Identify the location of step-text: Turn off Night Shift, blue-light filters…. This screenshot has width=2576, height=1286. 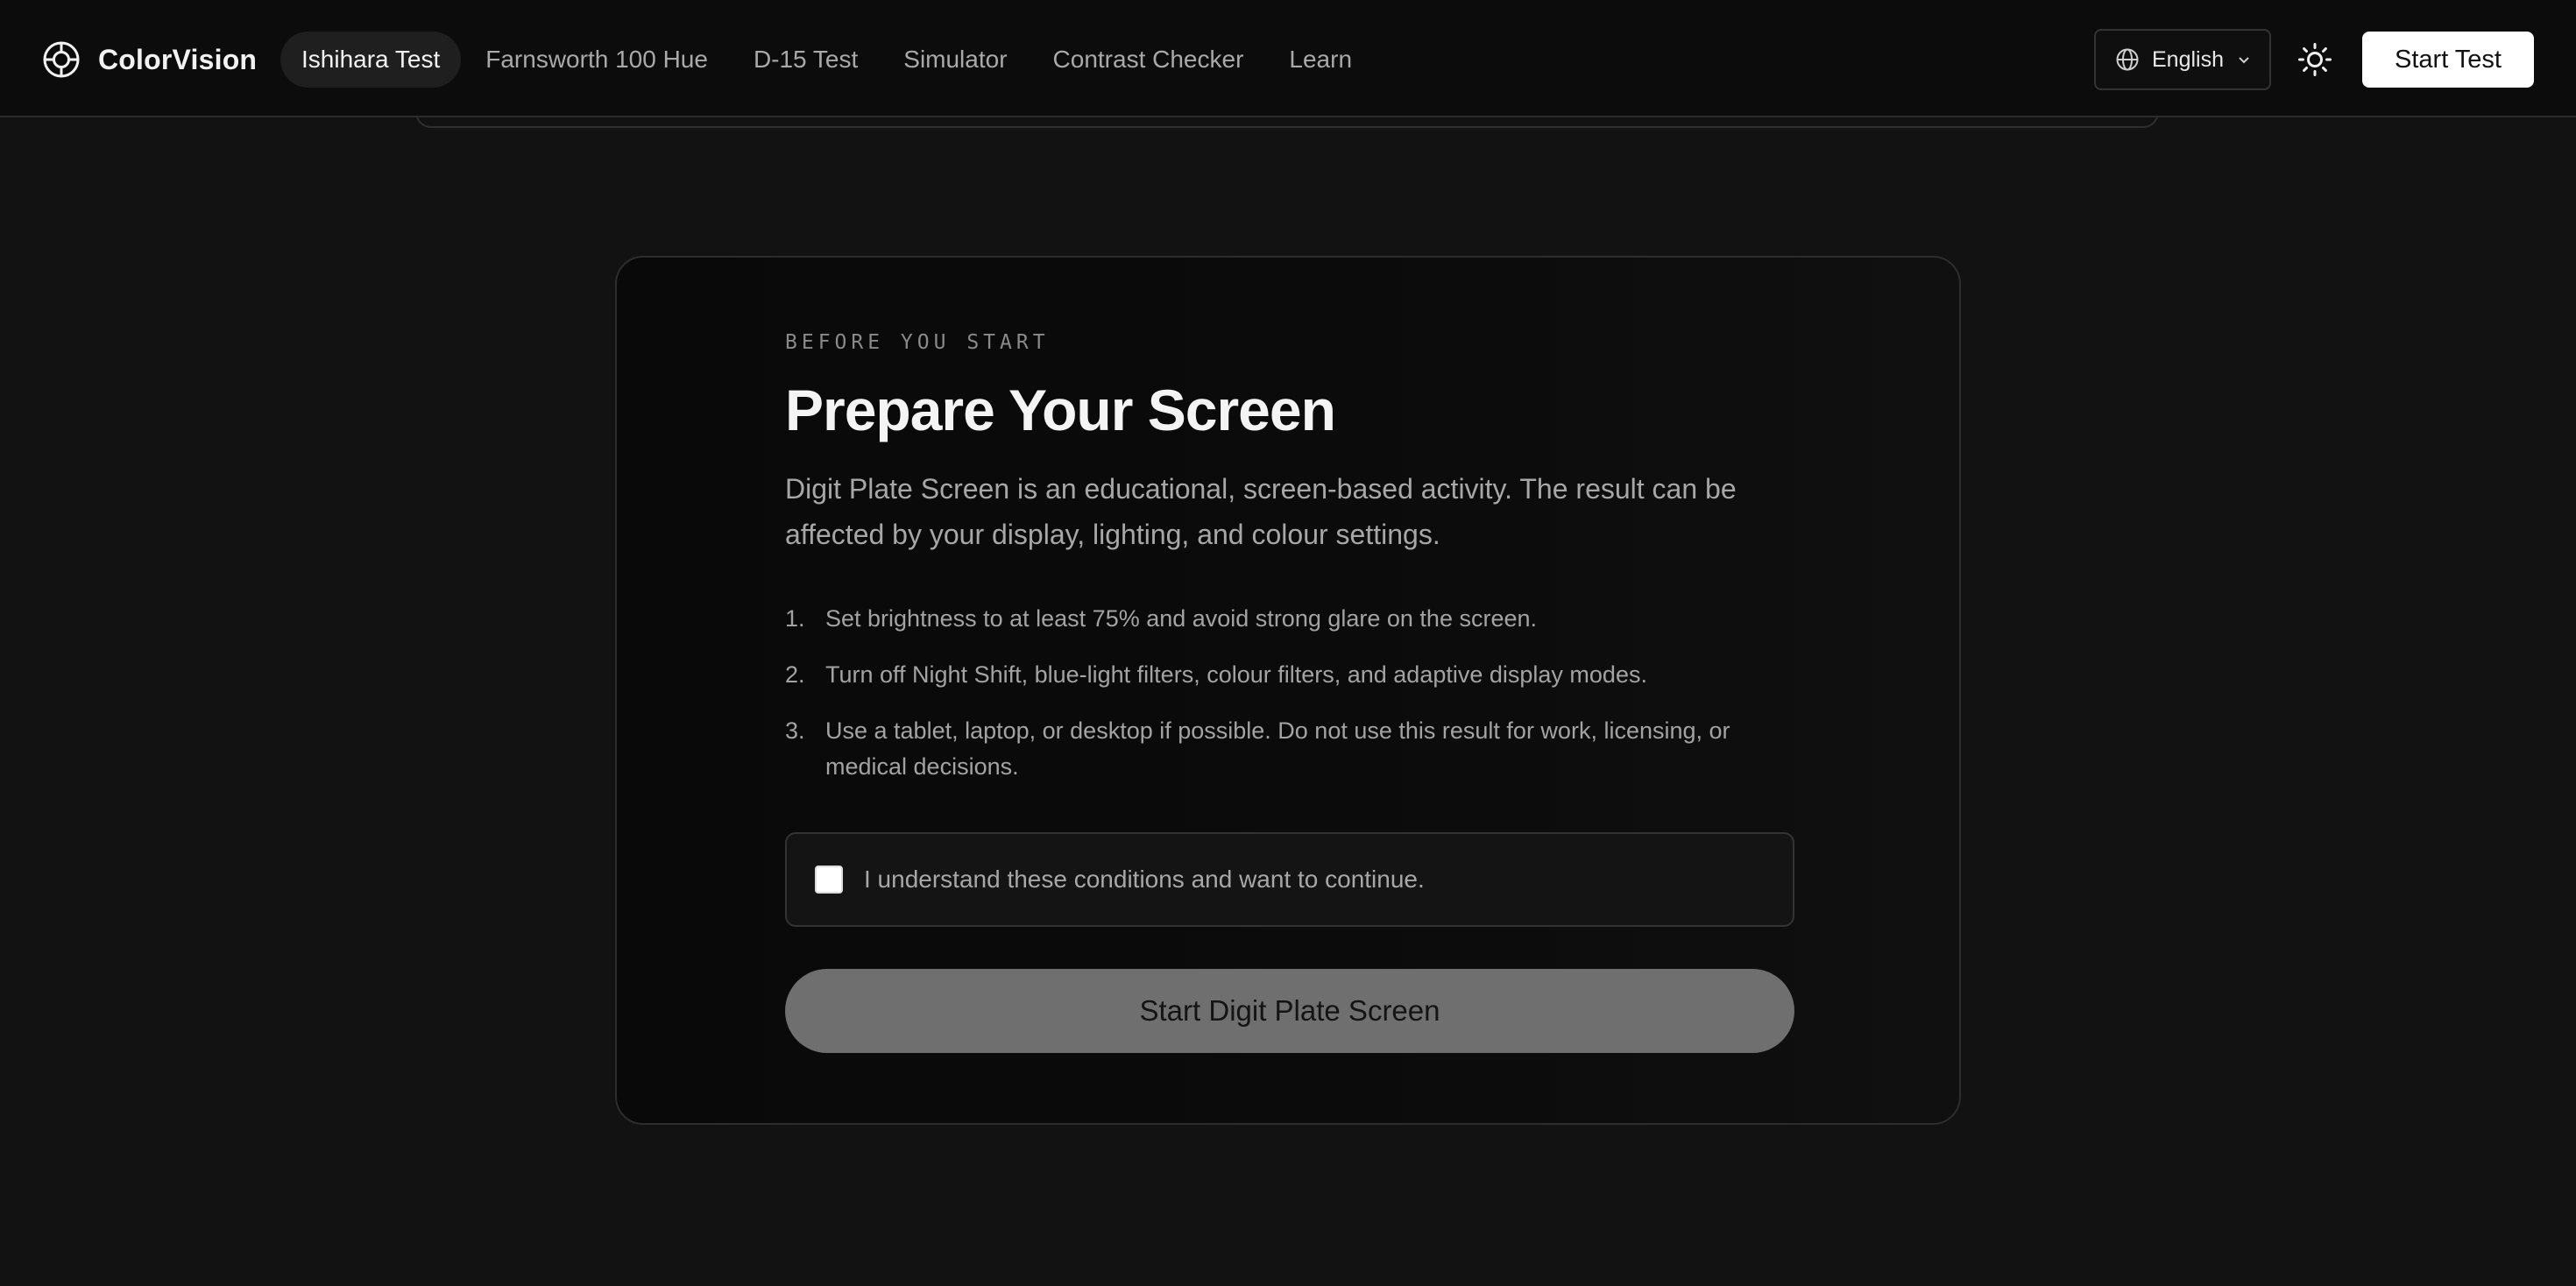
(1236, 674).